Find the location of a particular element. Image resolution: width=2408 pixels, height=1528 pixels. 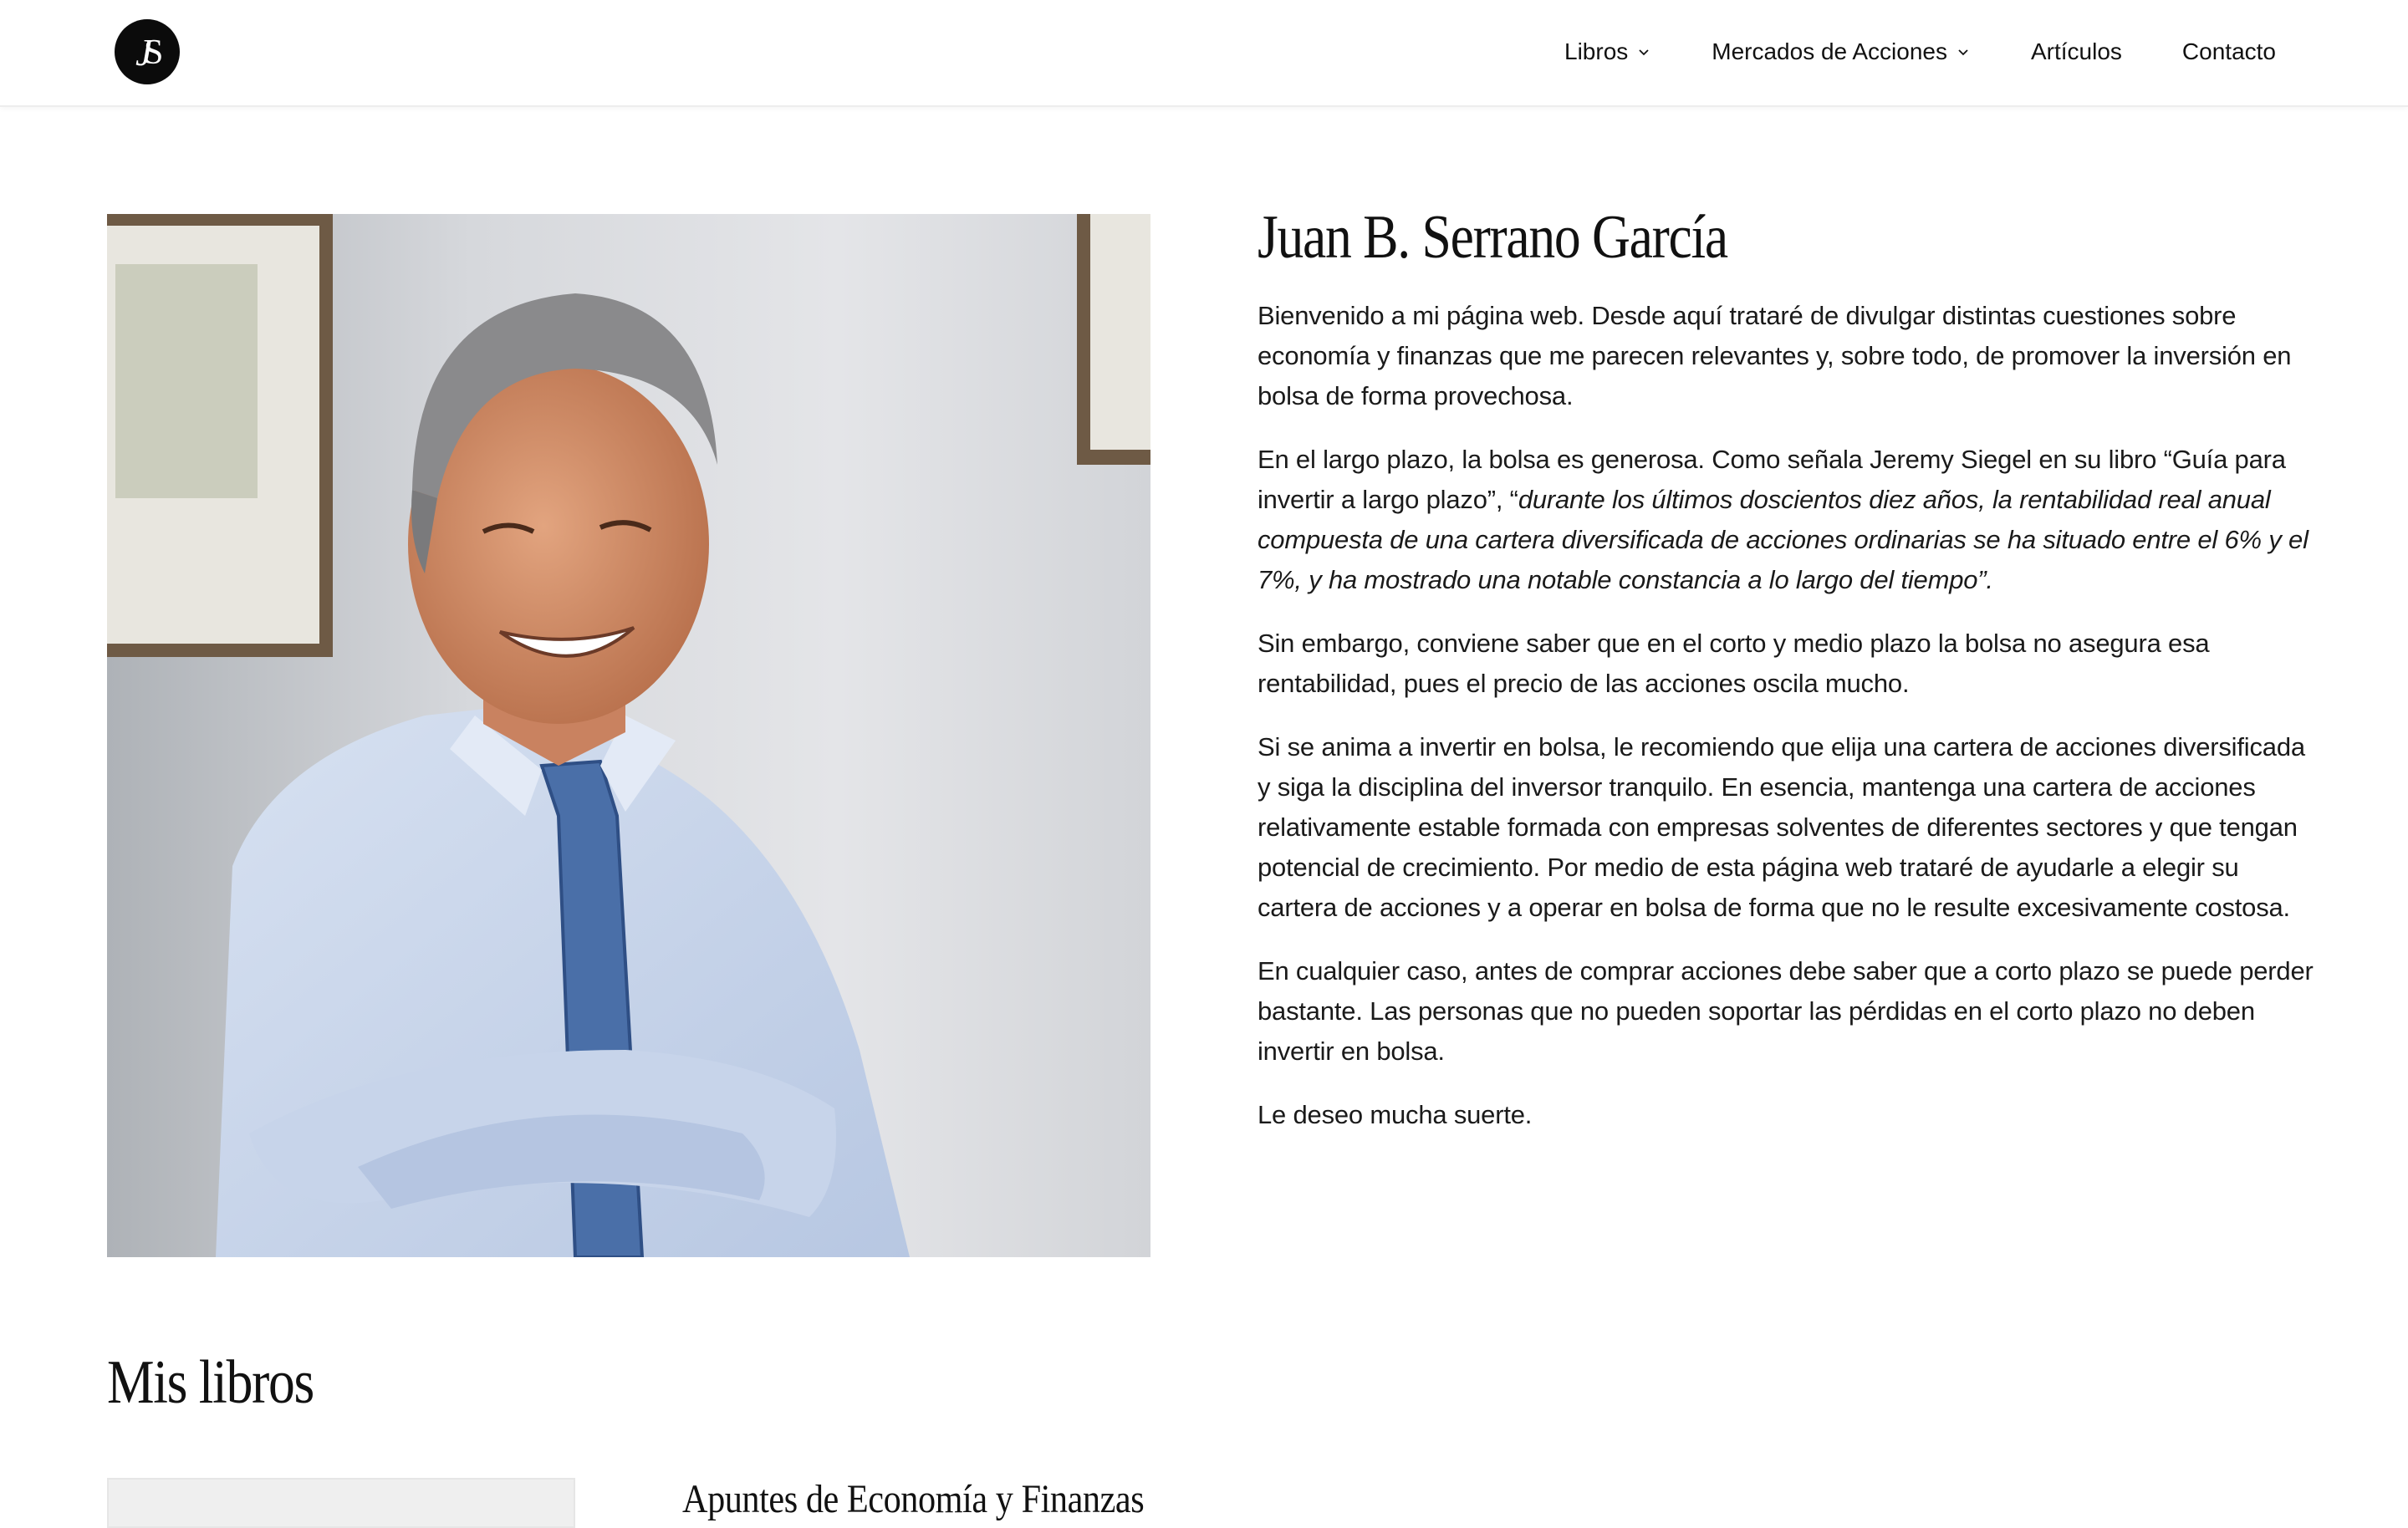

nav-label: Contacto is located at coordinates (2228, 51).